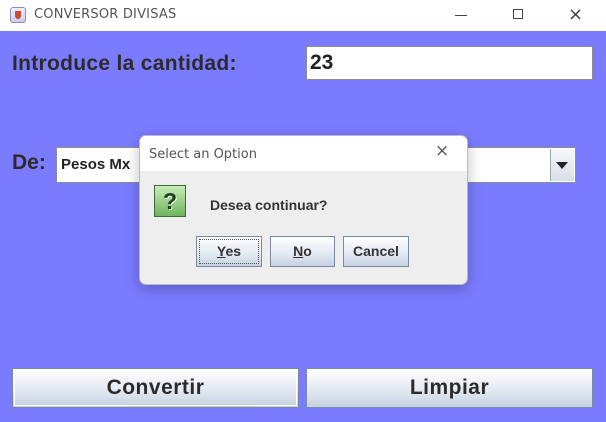 The height and width of the screenshot is (422, 606). What do you see at coordinates (18, 15) in the screenshot?
I see `java-coffee-icon` at bounding box center [18, 15].